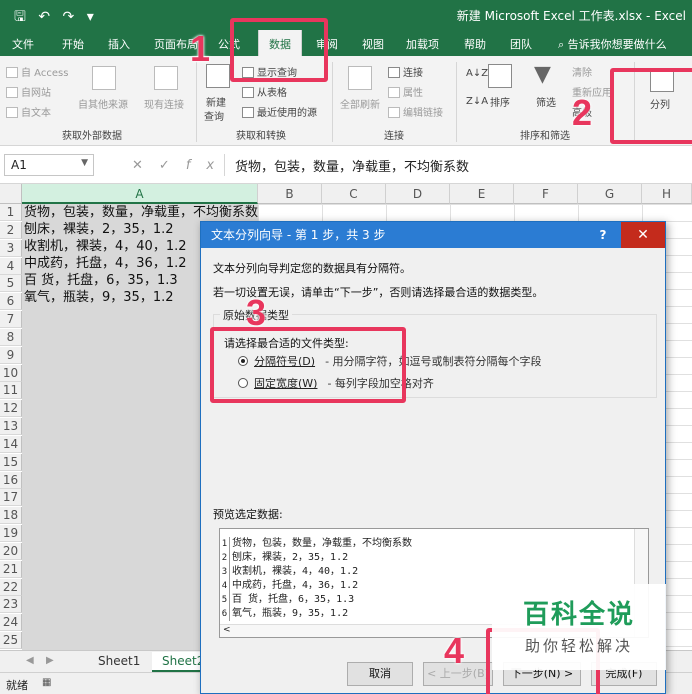 The height and width of the screenshot is (694, 692). Describe the element at coordinates (500, 76) in the screenshot. I see `sort-icon` at that location.